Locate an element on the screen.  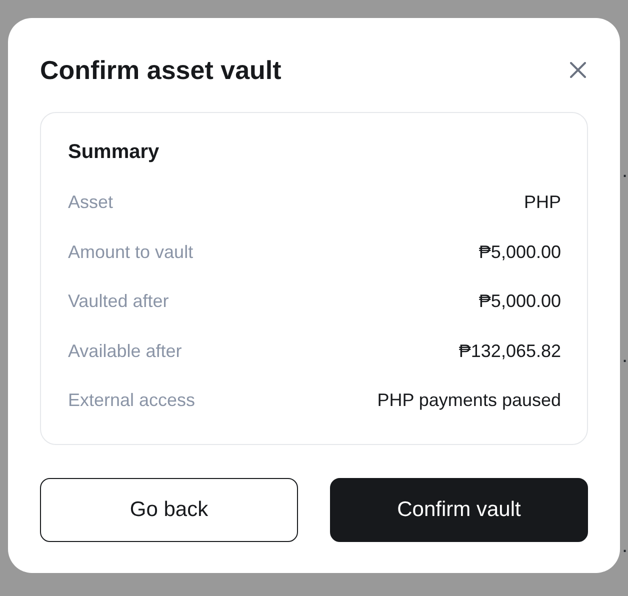
close-icon is located at coordinates (578, 70).